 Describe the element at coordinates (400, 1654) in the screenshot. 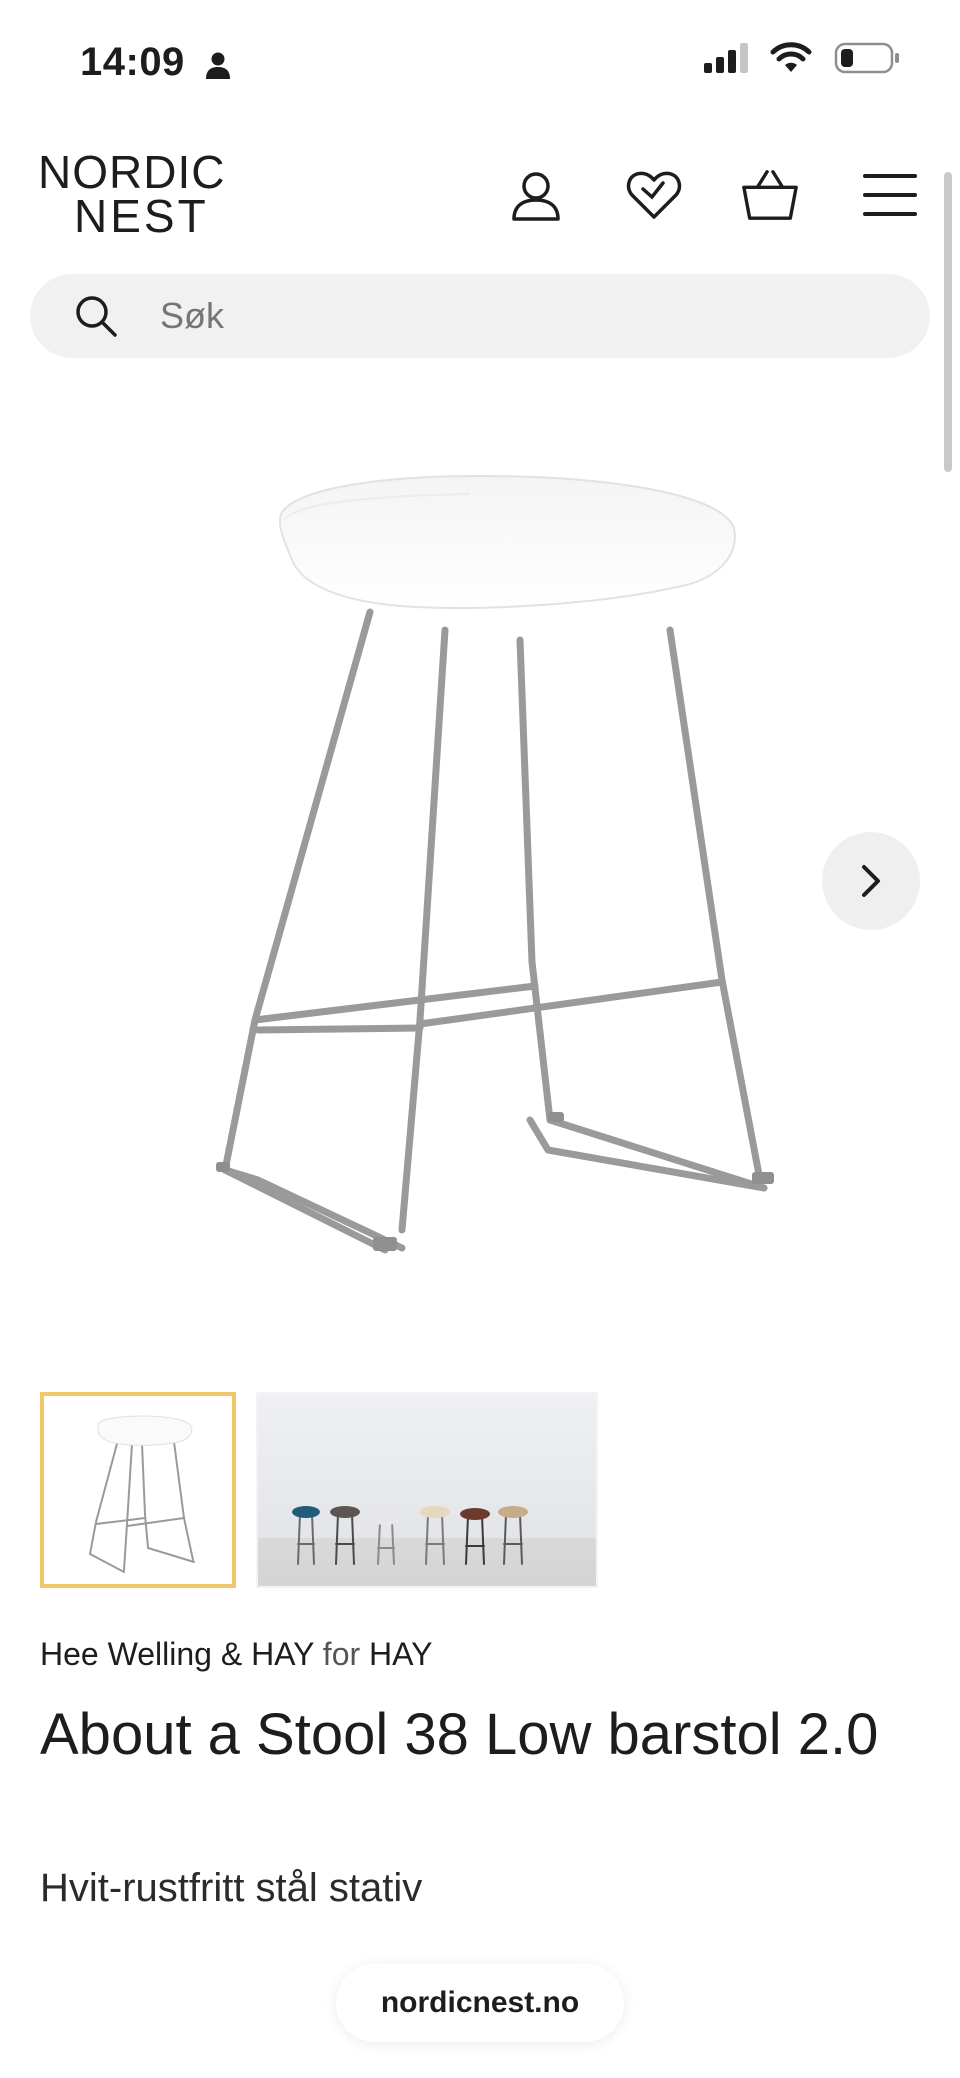

I see `brand-name: HAY` at that location.